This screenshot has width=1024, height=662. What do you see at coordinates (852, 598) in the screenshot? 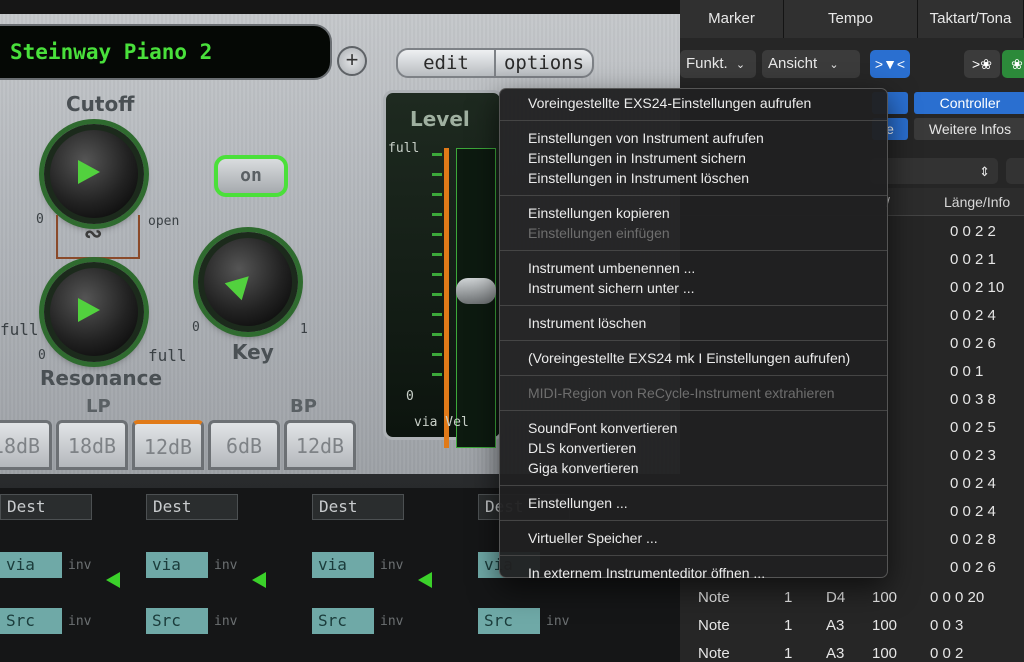
I see `table-row: Note 1 D4 100 0 0 0 20` at bounding box center [852, 598].